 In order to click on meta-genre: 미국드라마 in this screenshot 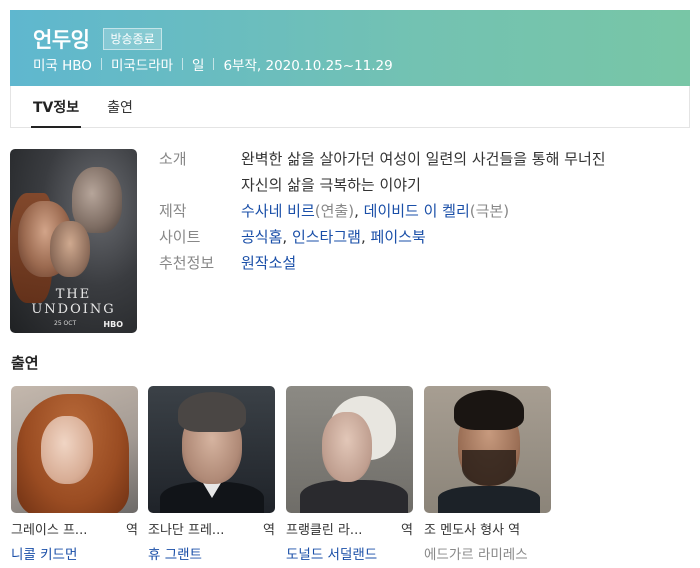, I will do `click(142, 66)`.